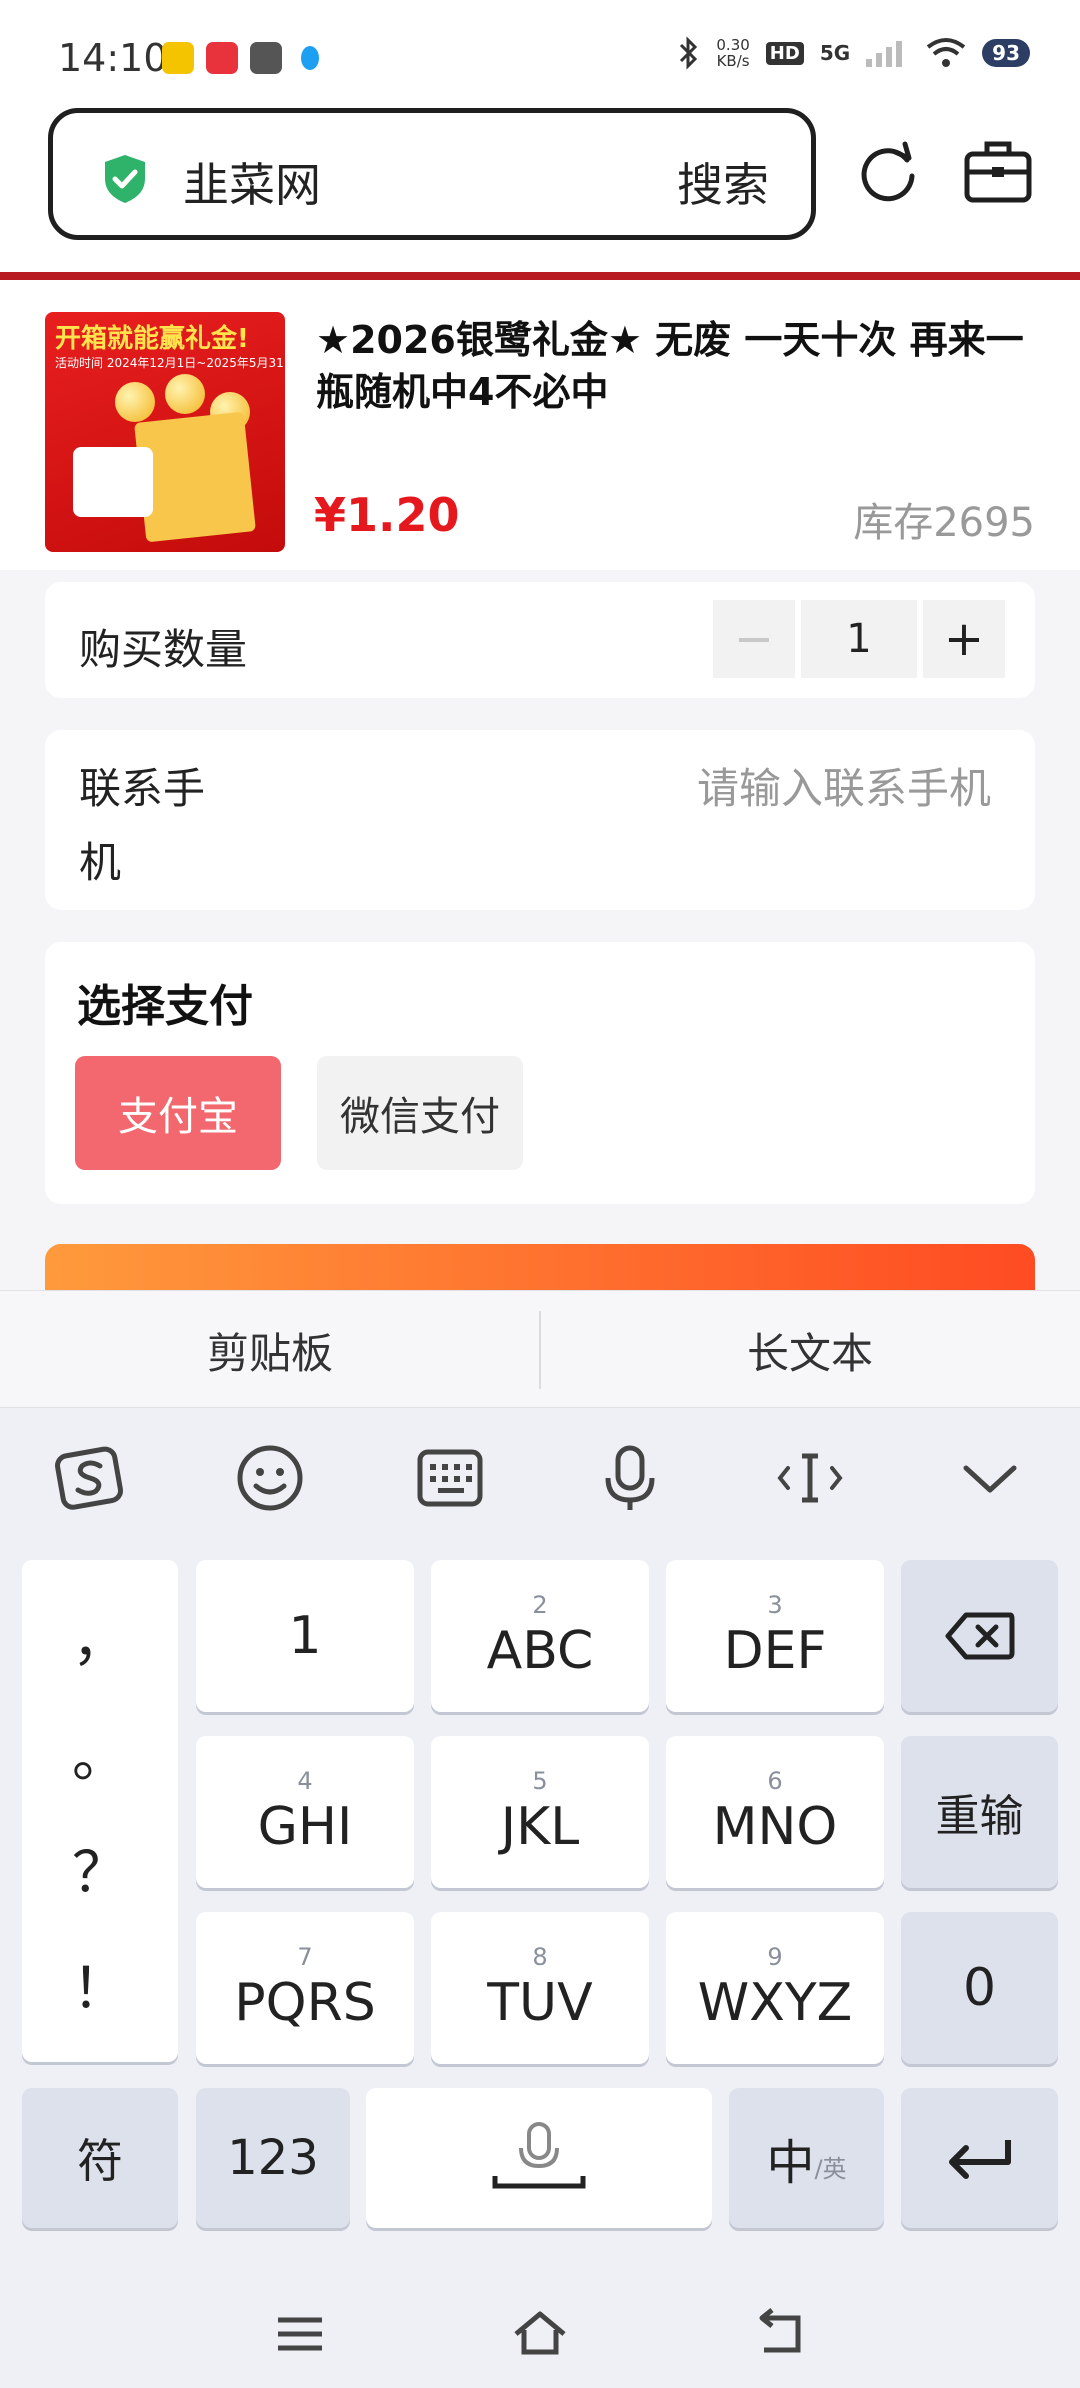 This screenshot has width=1080, height=2388. What do you see at coordinates (273, 2158) in the screenshot?
I see `numbers-key: 123` at bounding box center [273, 2158].